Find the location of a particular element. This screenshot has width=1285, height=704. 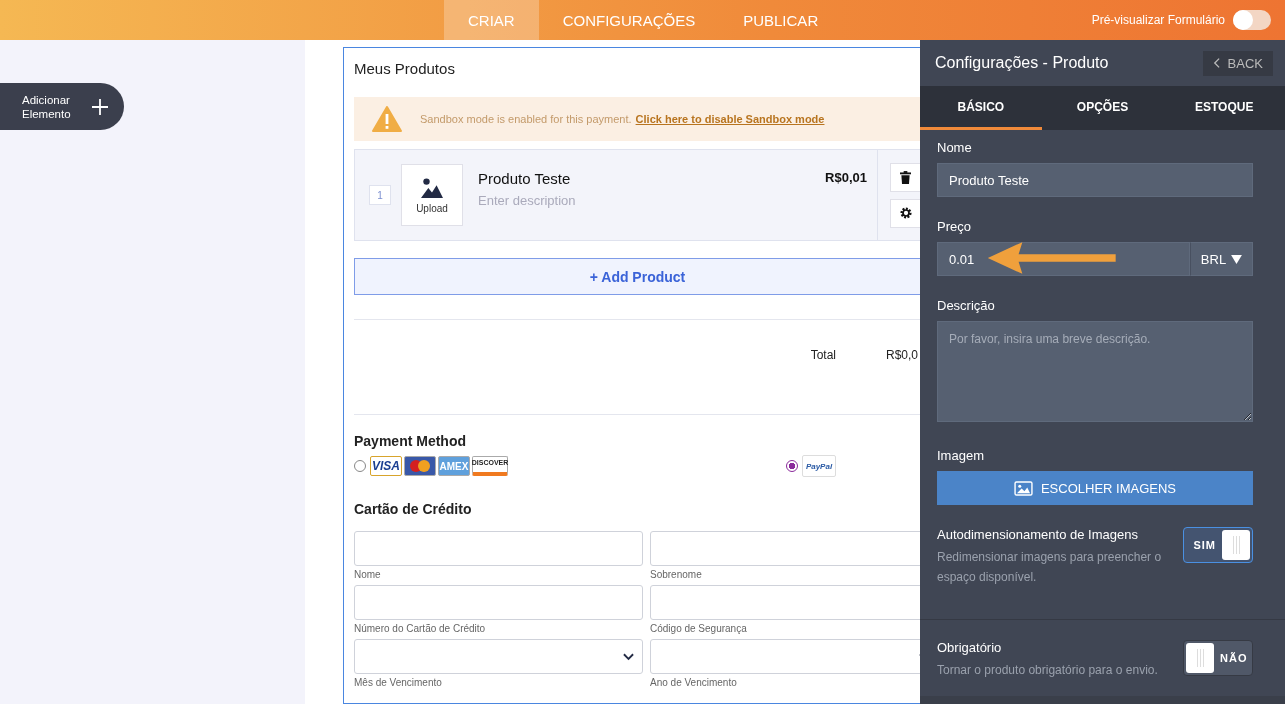

form-title: Meus Produtos is located at coordinates (405, 68).